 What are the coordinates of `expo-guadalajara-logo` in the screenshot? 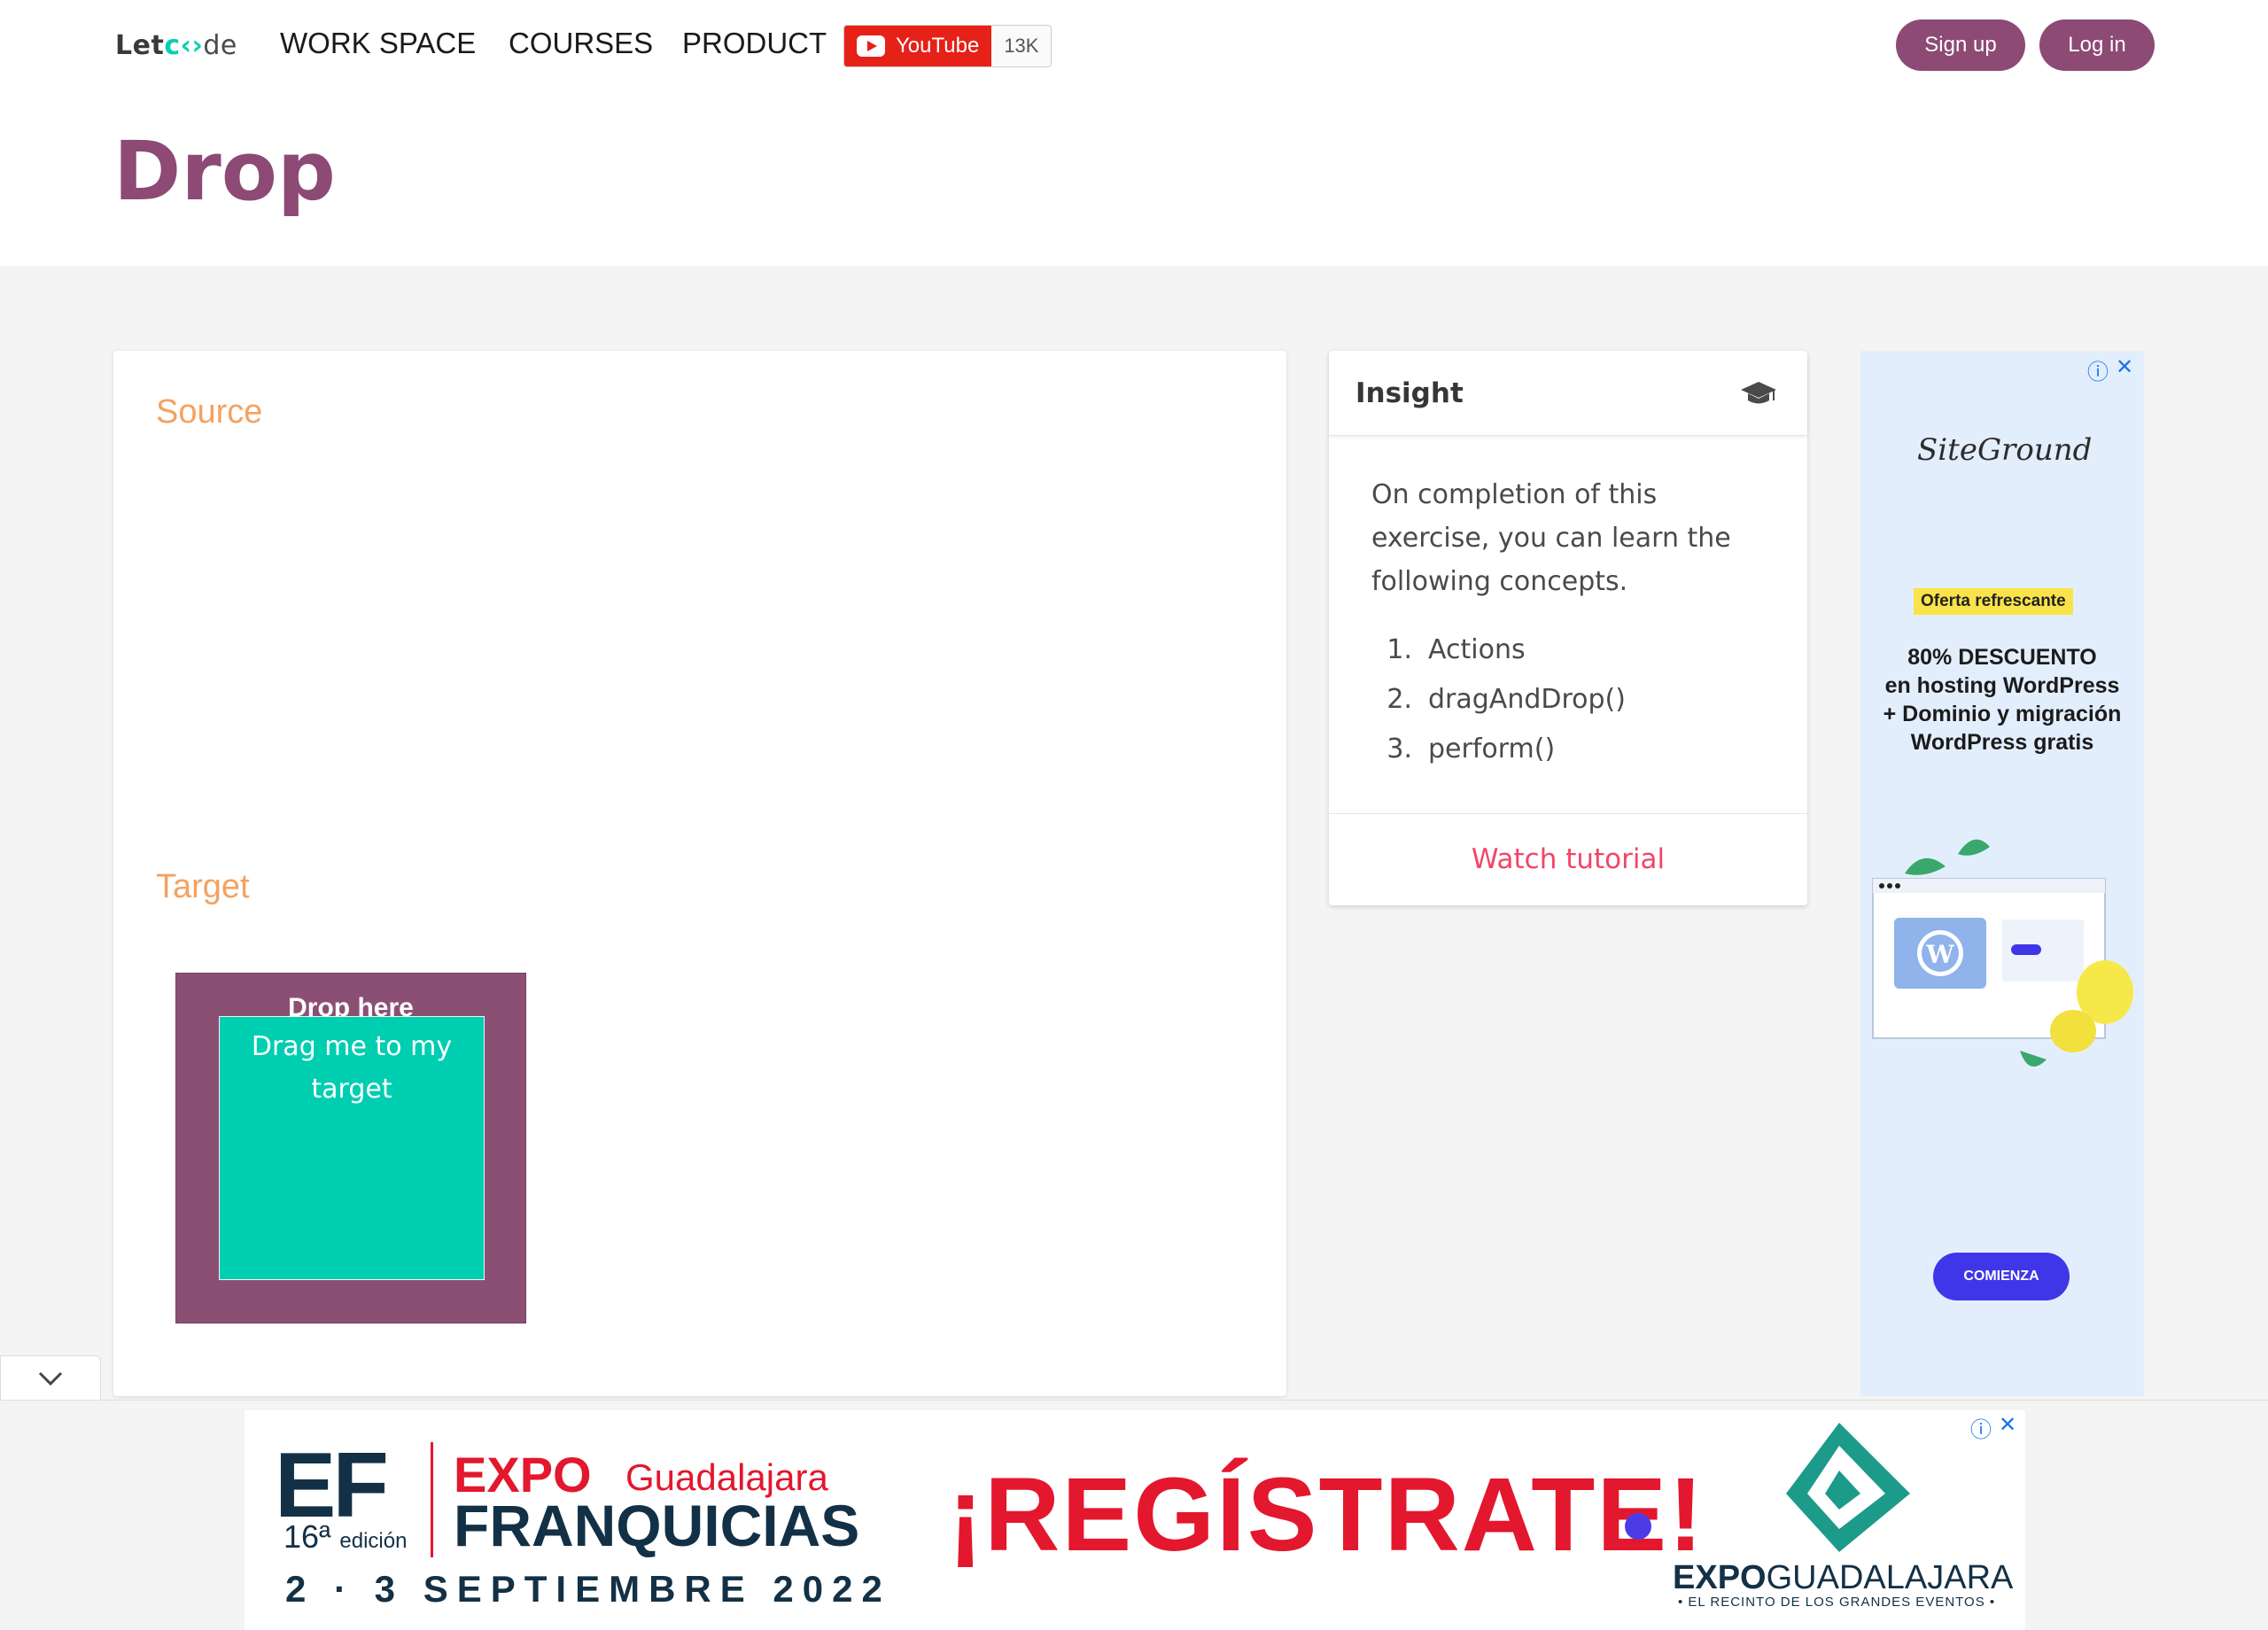 It's located at (1848, 1487).